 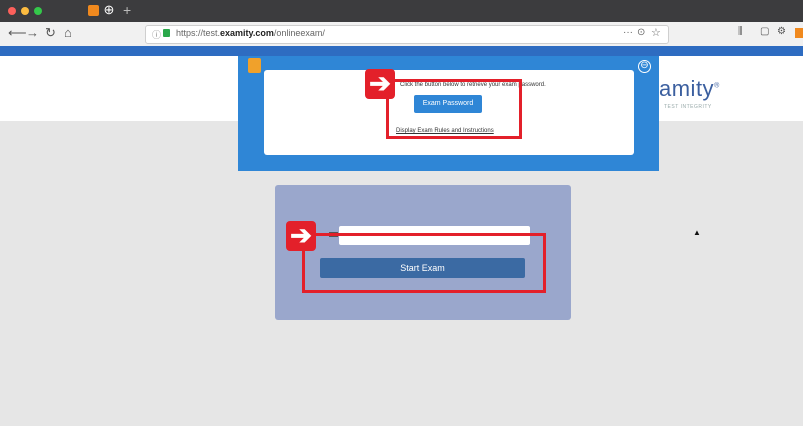 What do you see at coordinates (127, 10) in the screenshot?
I see `new-tab-icon: +` at bounding box center [127, 10].